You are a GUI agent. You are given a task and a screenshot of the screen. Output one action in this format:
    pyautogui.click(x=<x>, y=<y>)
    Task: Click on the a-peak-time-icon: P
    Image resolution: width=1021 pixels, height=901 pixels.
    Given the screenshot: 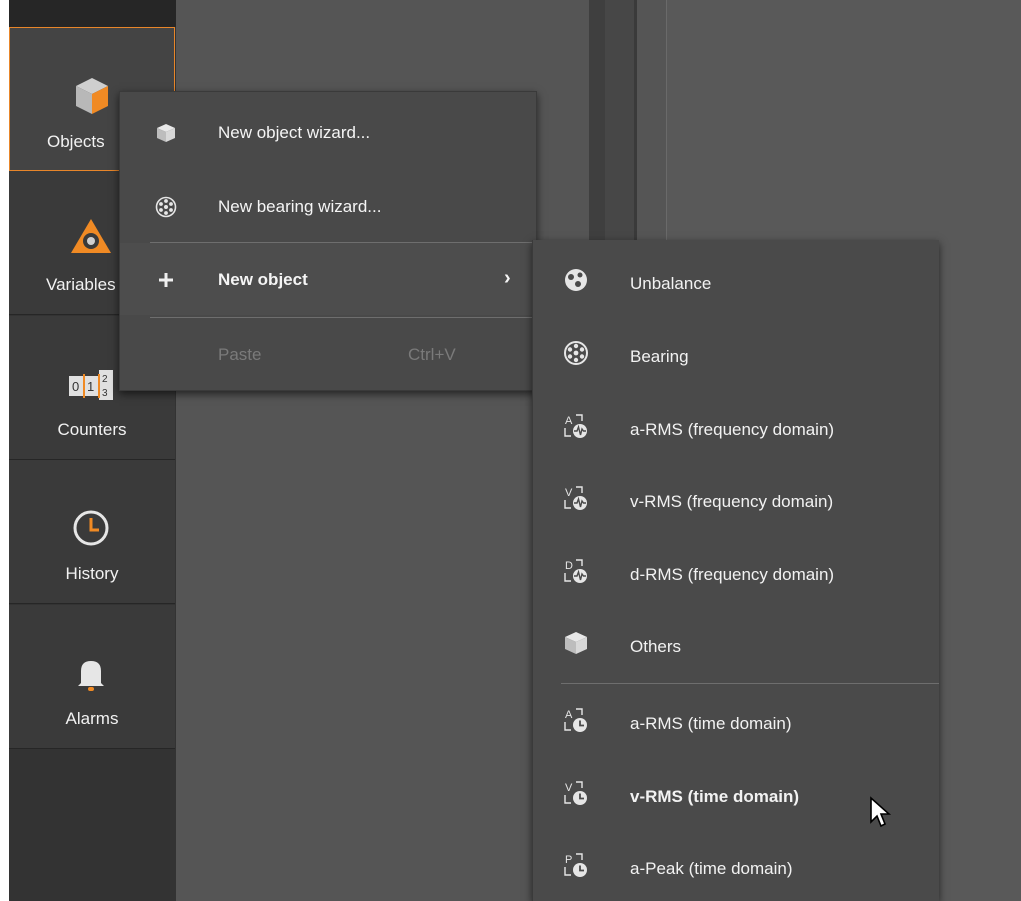 What is the action you would take?
    pyautogui.click(x=575, y=865)
    